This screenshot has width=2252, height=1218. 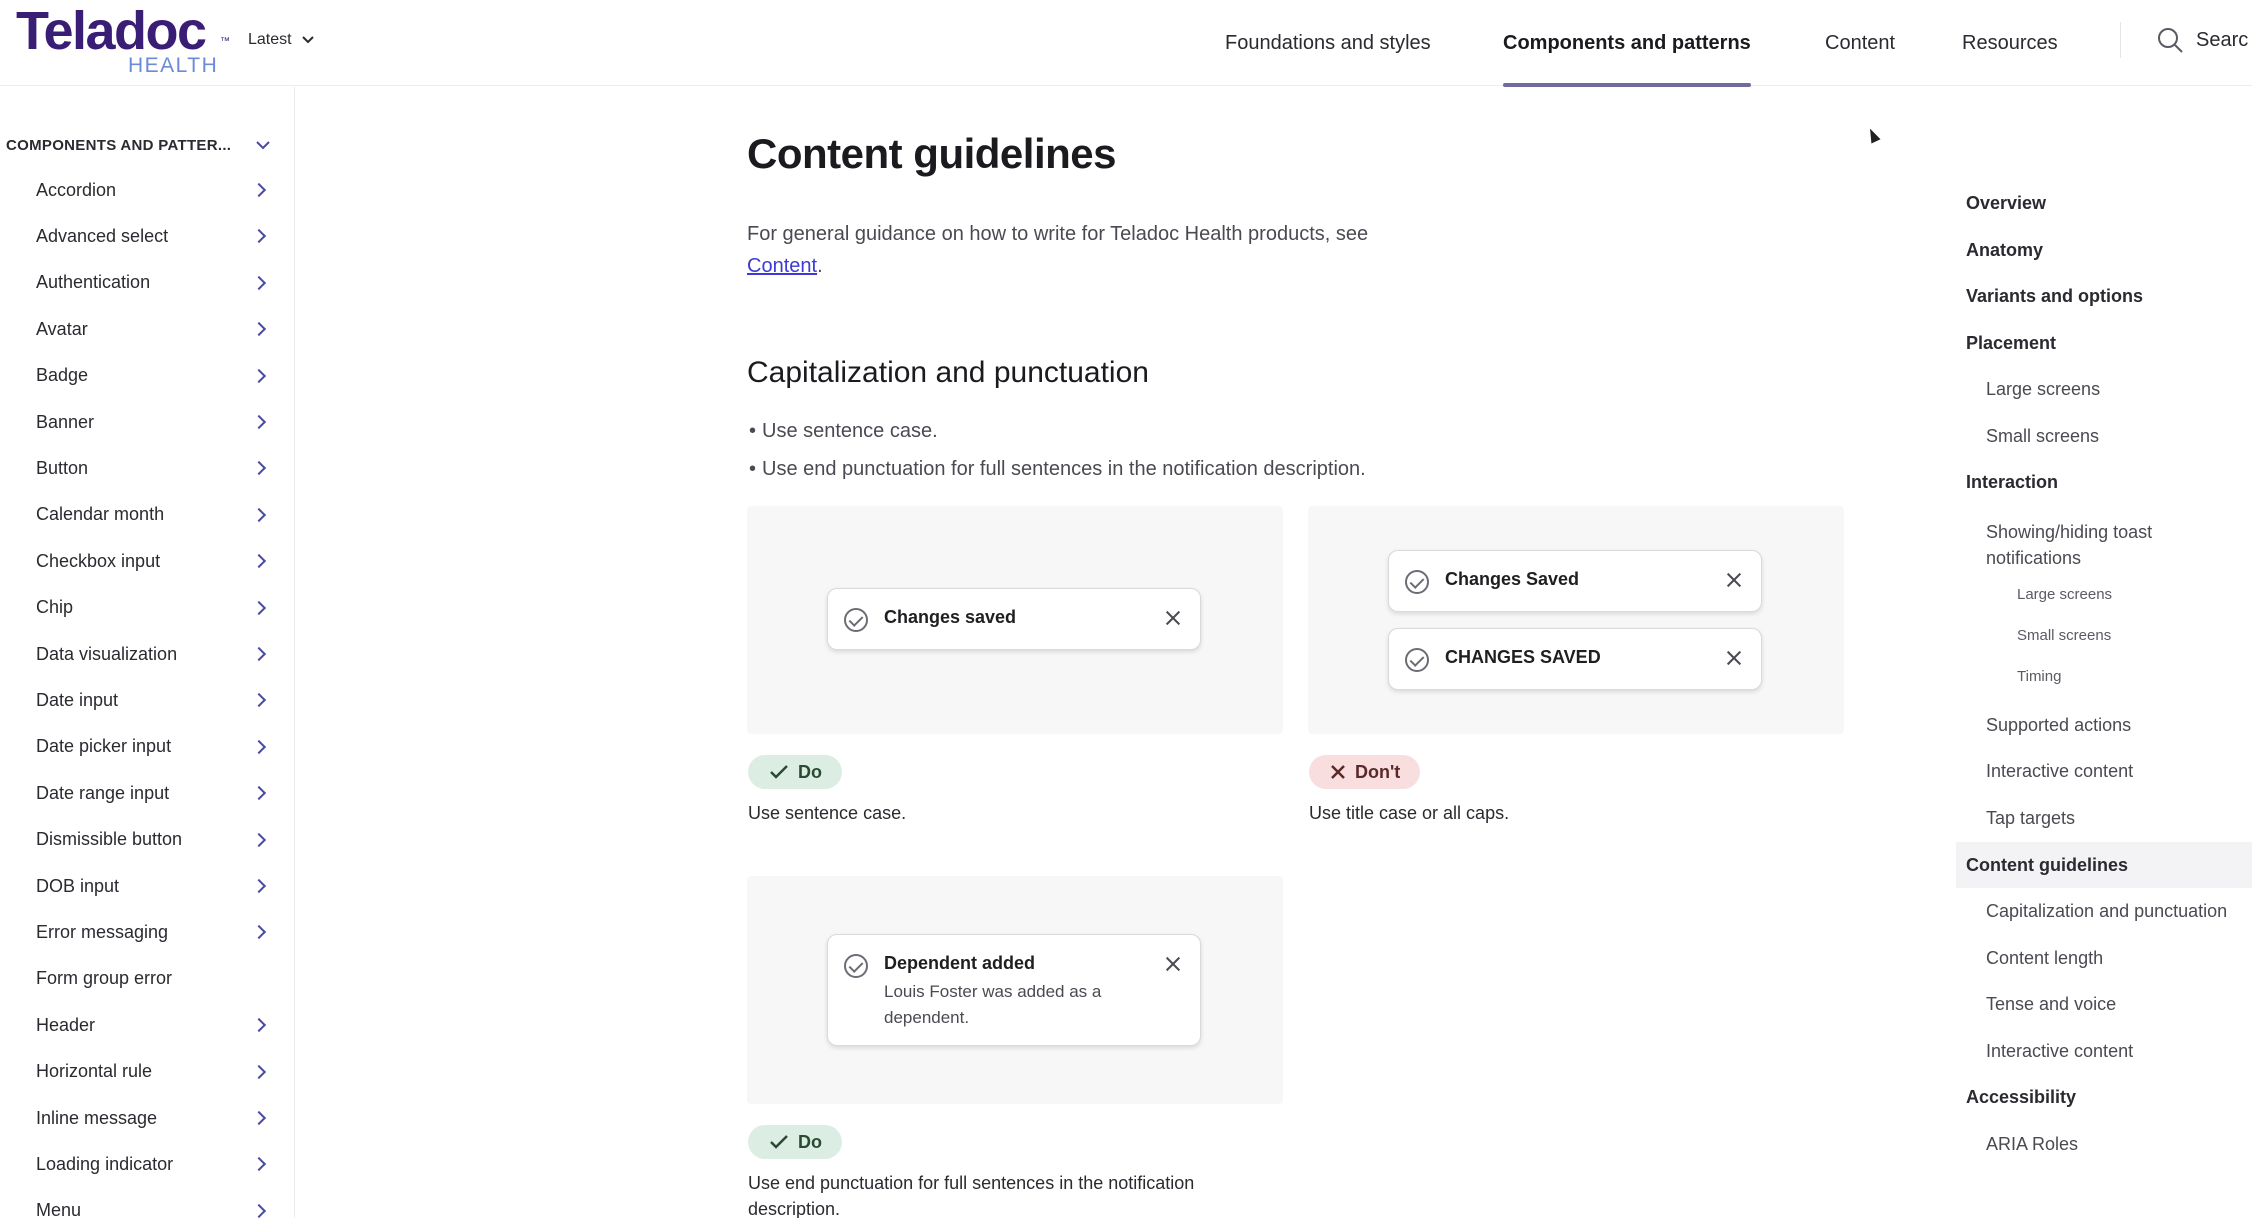 What do you see at coordinates (2039, 676) in the screenshot?
I see `toc-item-timing: Timing` at bounding box center [2039, 676].